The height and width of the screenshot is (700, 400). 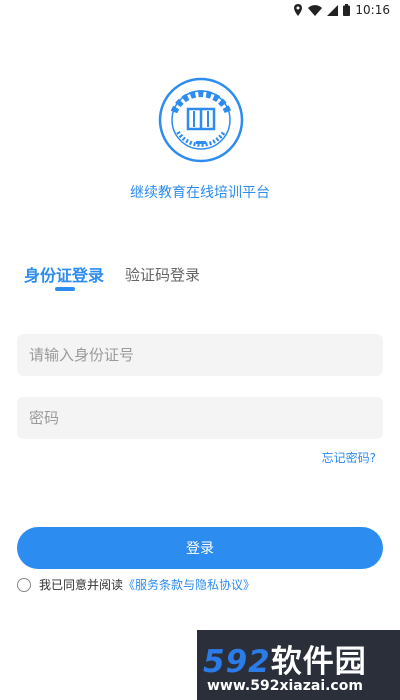 I want to click on password-field-container, so click(x=200, y=418).